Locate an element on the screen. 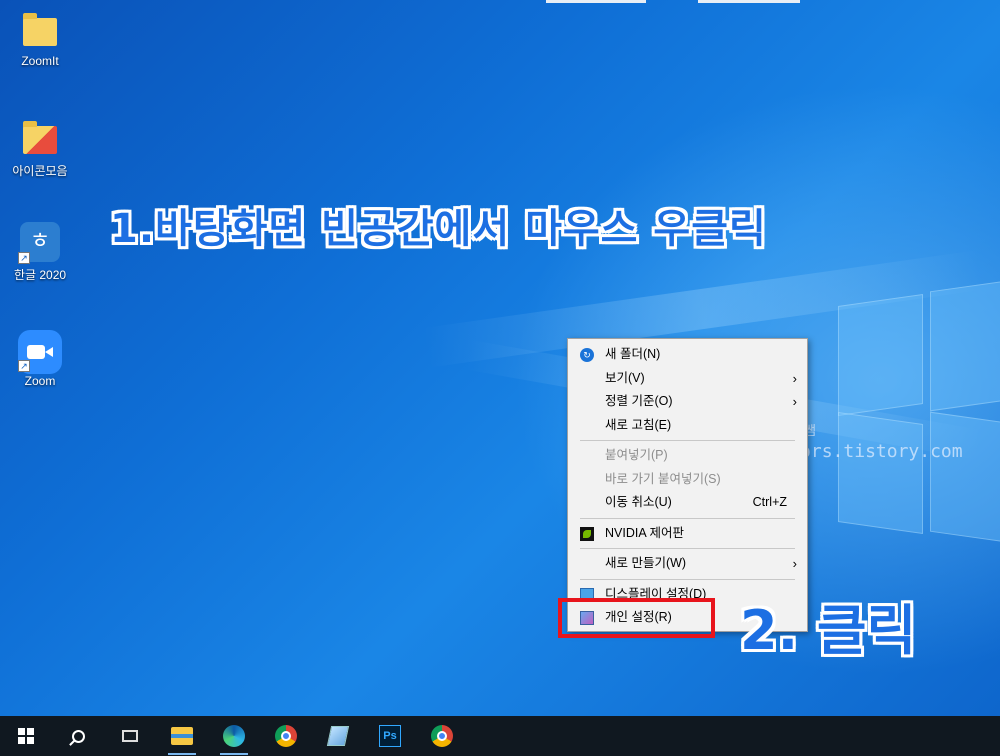  instruction-step-2: 2. 클릭 is located at coordinates (828, 630).